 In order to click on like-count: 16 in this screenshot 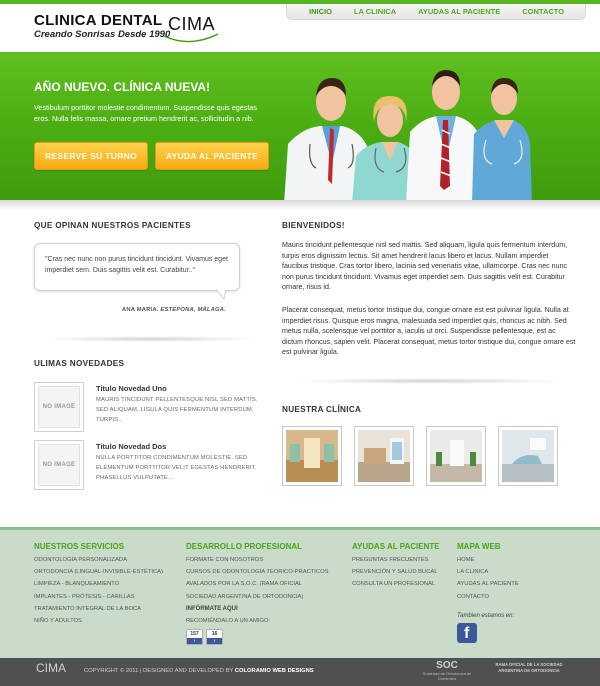, I will do `click(214, 634)`.